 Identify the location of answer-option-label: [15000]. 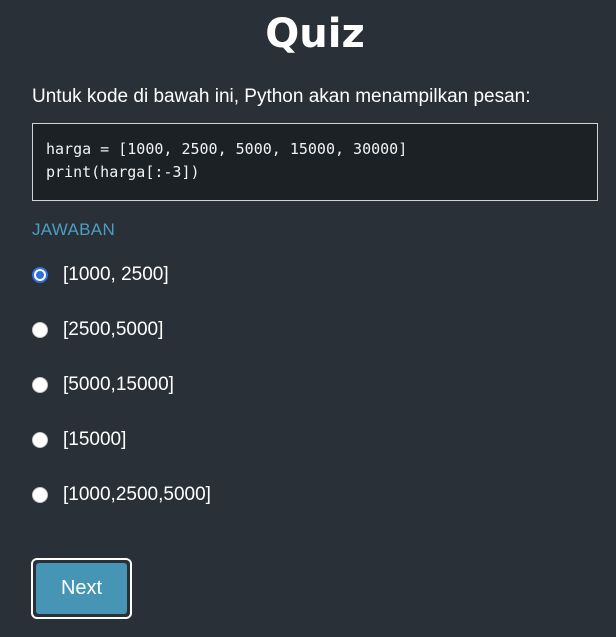
(95, 439).